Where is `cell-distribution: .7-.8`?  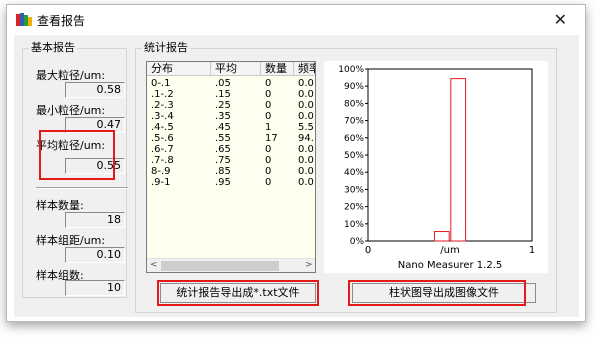
cell-distribution: .7-.8 is located at coordinates (162, 160).